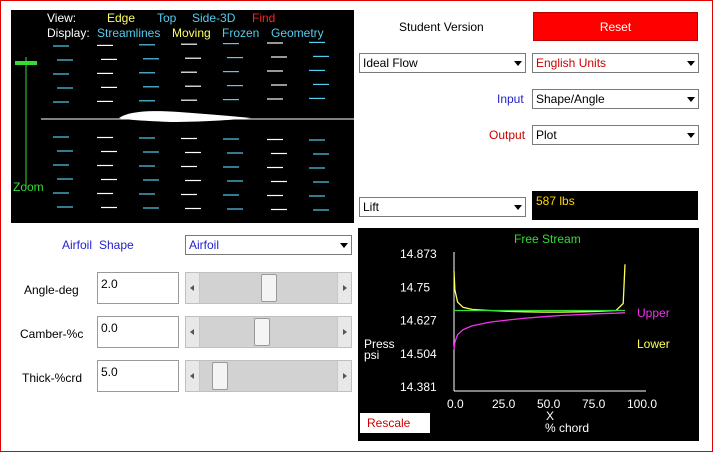 This screenshot has width=713, height=452. What do you see at coordinates (567, 428) in the screenshot?
I see `x-axis-label-line2: % chord` at bounding box center [567, 428].